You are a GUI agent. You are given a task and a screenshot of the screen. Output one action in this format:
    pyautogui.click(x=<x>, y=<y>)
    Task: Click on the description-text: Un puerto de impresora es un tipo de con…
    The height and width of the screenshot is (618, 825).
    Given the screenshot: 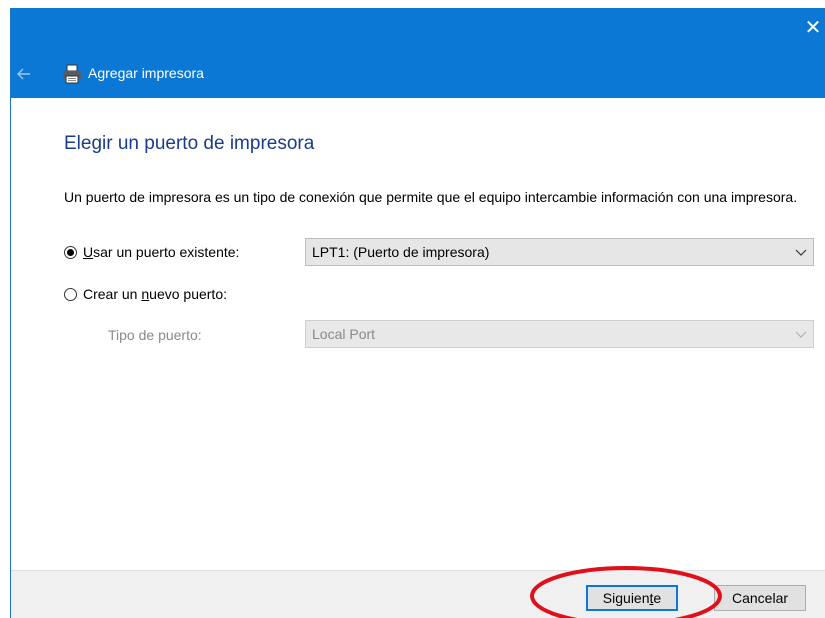 What is the action you would take?
    pyautogui.click(x=431, y=197)
    